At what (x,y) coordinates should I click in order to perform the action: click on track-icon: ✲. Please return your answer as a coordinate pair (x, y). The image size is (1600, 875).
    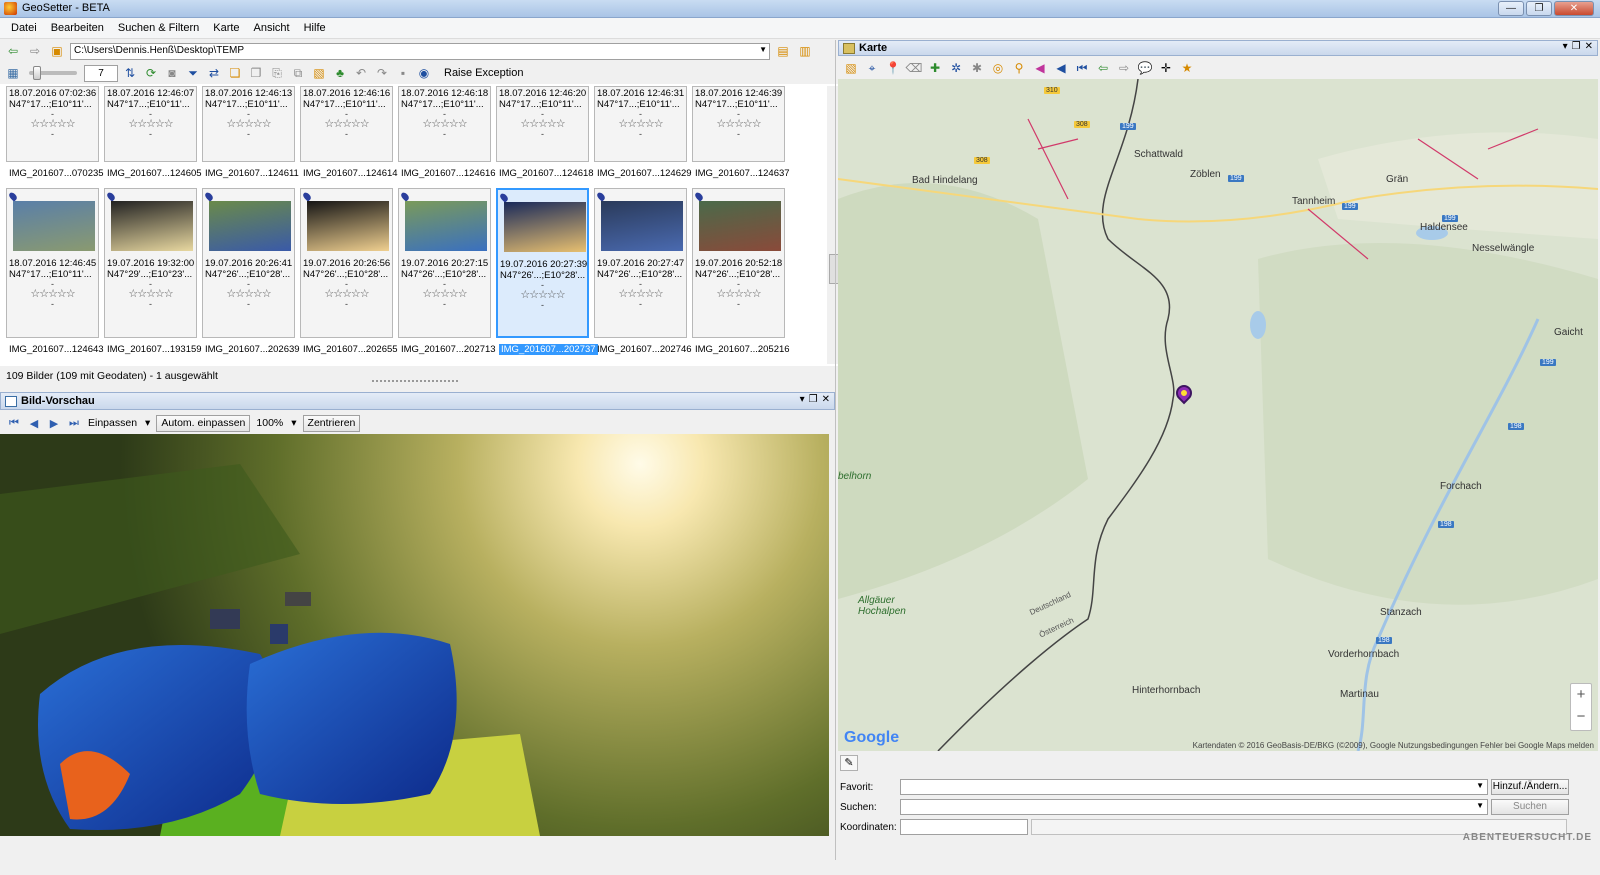
    Looking at the image, I should click on (956, 68).